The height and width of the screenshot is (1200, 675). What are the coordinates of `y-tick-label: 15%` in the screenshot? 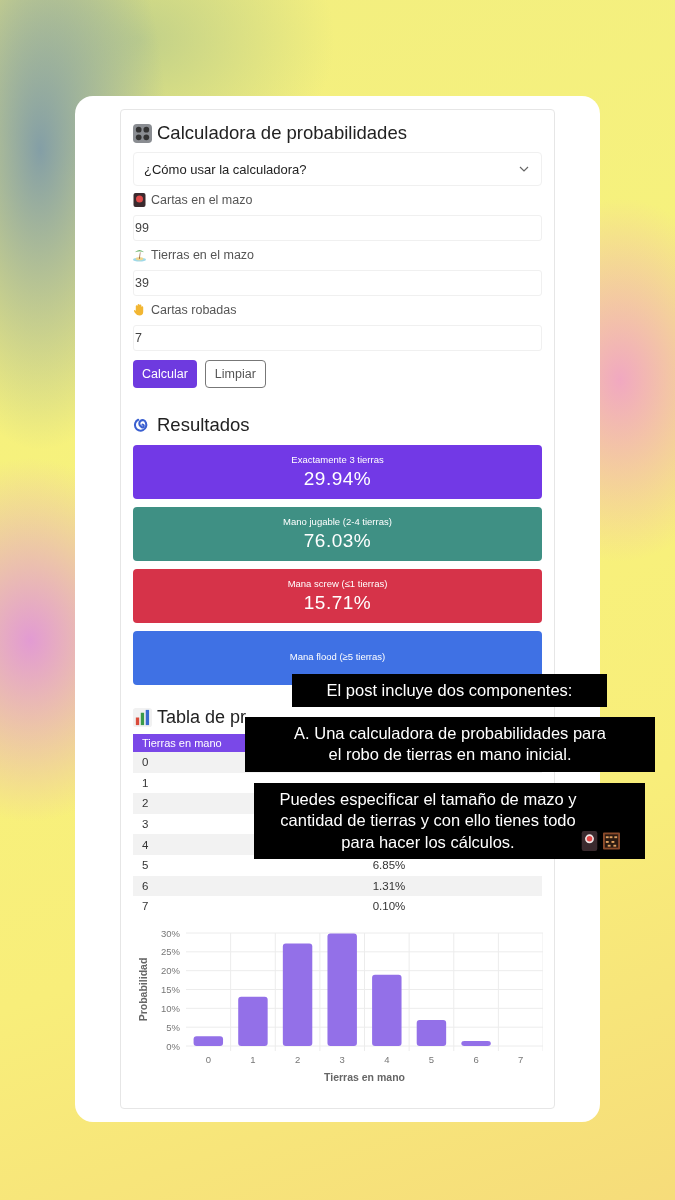 It's located at (170, 989).